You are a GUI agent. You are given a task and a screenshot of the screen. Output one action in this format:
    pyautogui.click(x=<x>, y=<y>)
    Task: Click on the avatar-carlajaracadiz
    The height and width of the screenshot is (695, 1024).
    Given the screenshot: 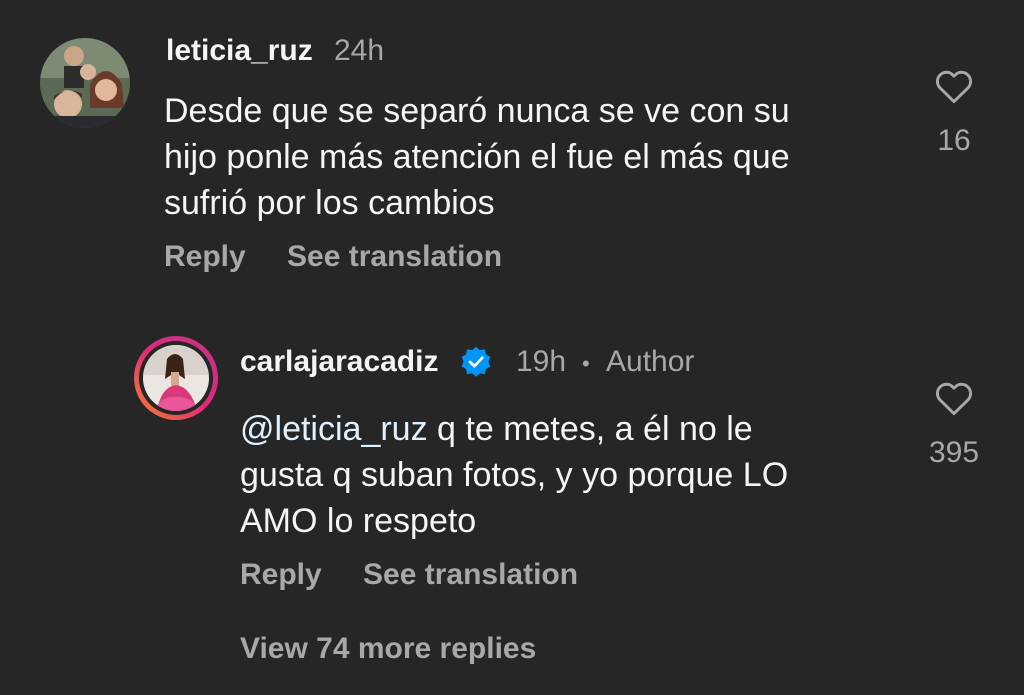 What is the action you would take?
    pyautogui.click(x=176, y=378)
    